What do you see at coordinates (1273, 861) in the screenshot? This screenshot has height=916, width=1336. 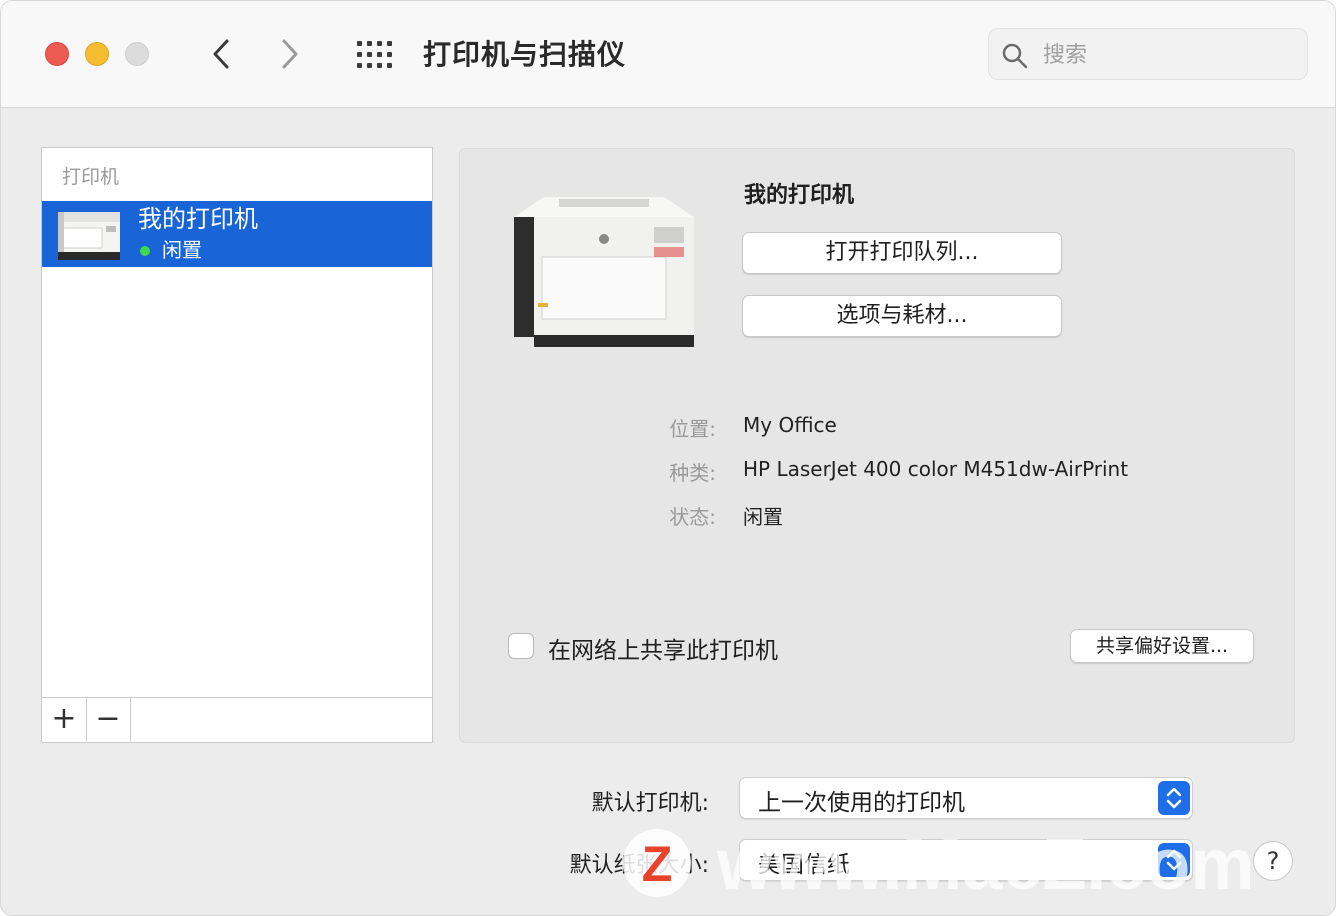 I see `help-button: ?` at bounding box center [1273, 861].